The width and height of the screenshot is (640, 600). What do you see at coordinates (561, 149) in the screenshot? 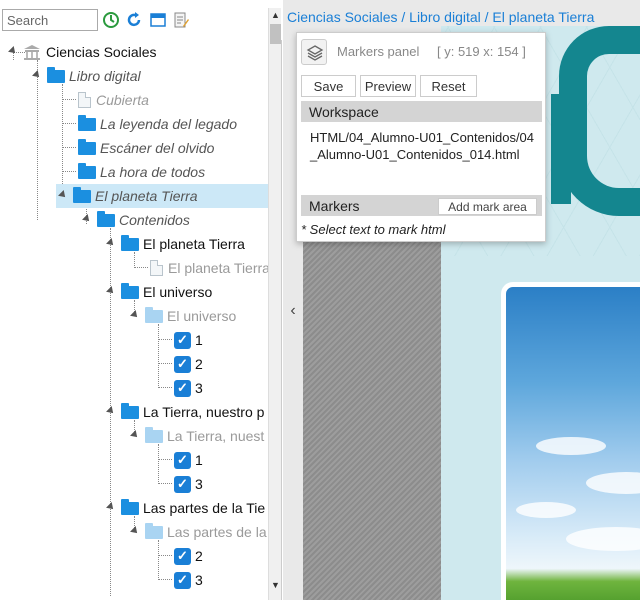
I see `teal-bar-shape` at bounding box center [561, 149].